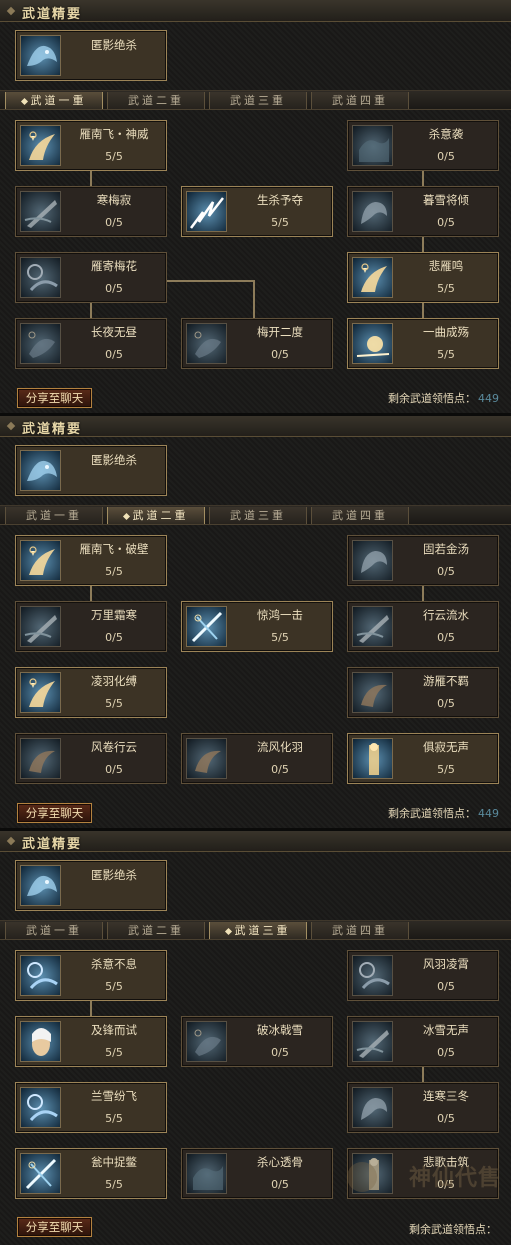  What do you see at coordinates (423, 758) in the screenshot?
I see `skill-node: 俱寂无声 5/5` at bounding box center [423, 758].